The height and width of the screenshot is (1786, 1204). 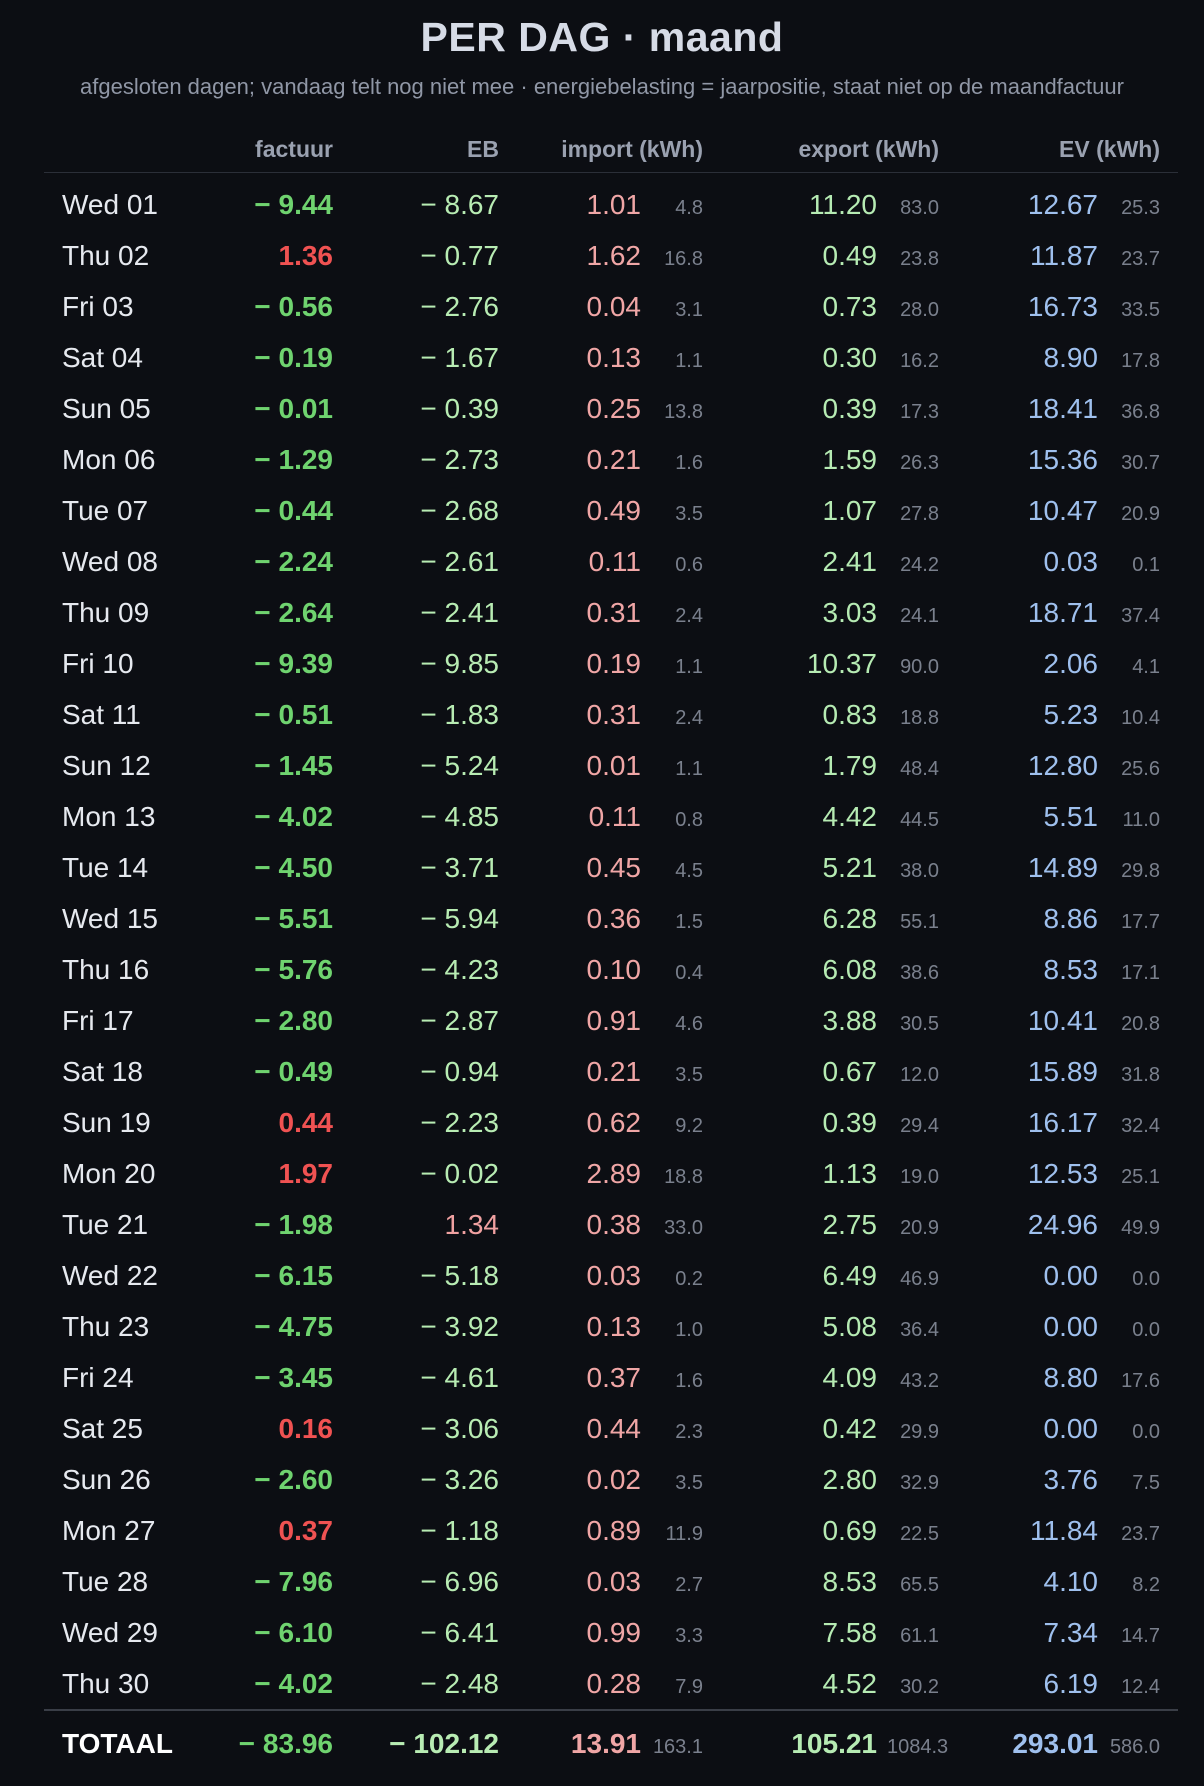 I want to click on column-header-eb: EB, so click(x=434, y=149).